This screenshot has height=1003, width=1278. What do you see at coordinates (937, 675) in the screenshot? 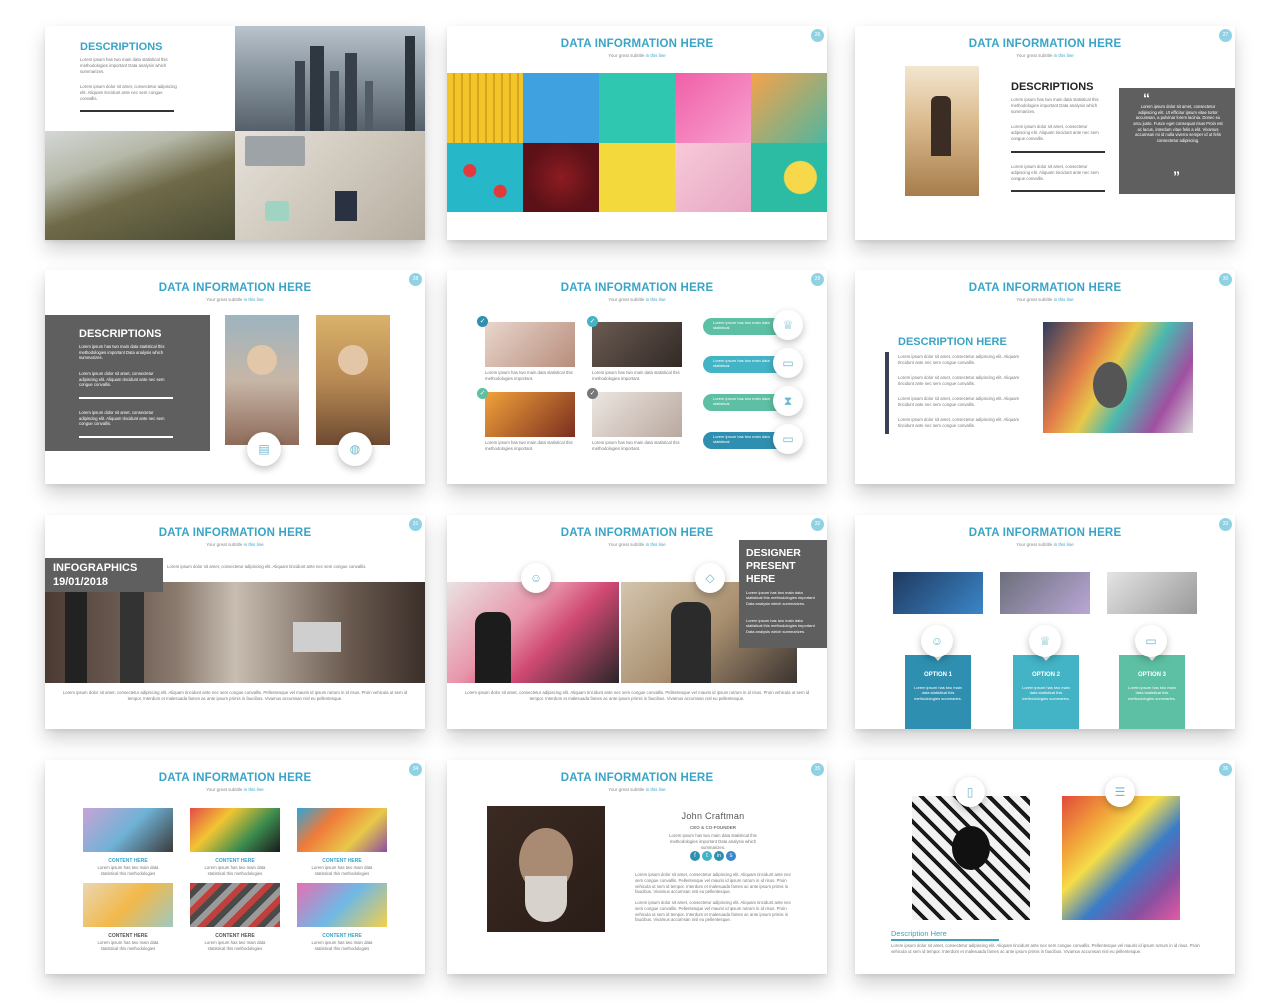
I see `option-label-1: OPTION 1` at bounding box center [937, 675].